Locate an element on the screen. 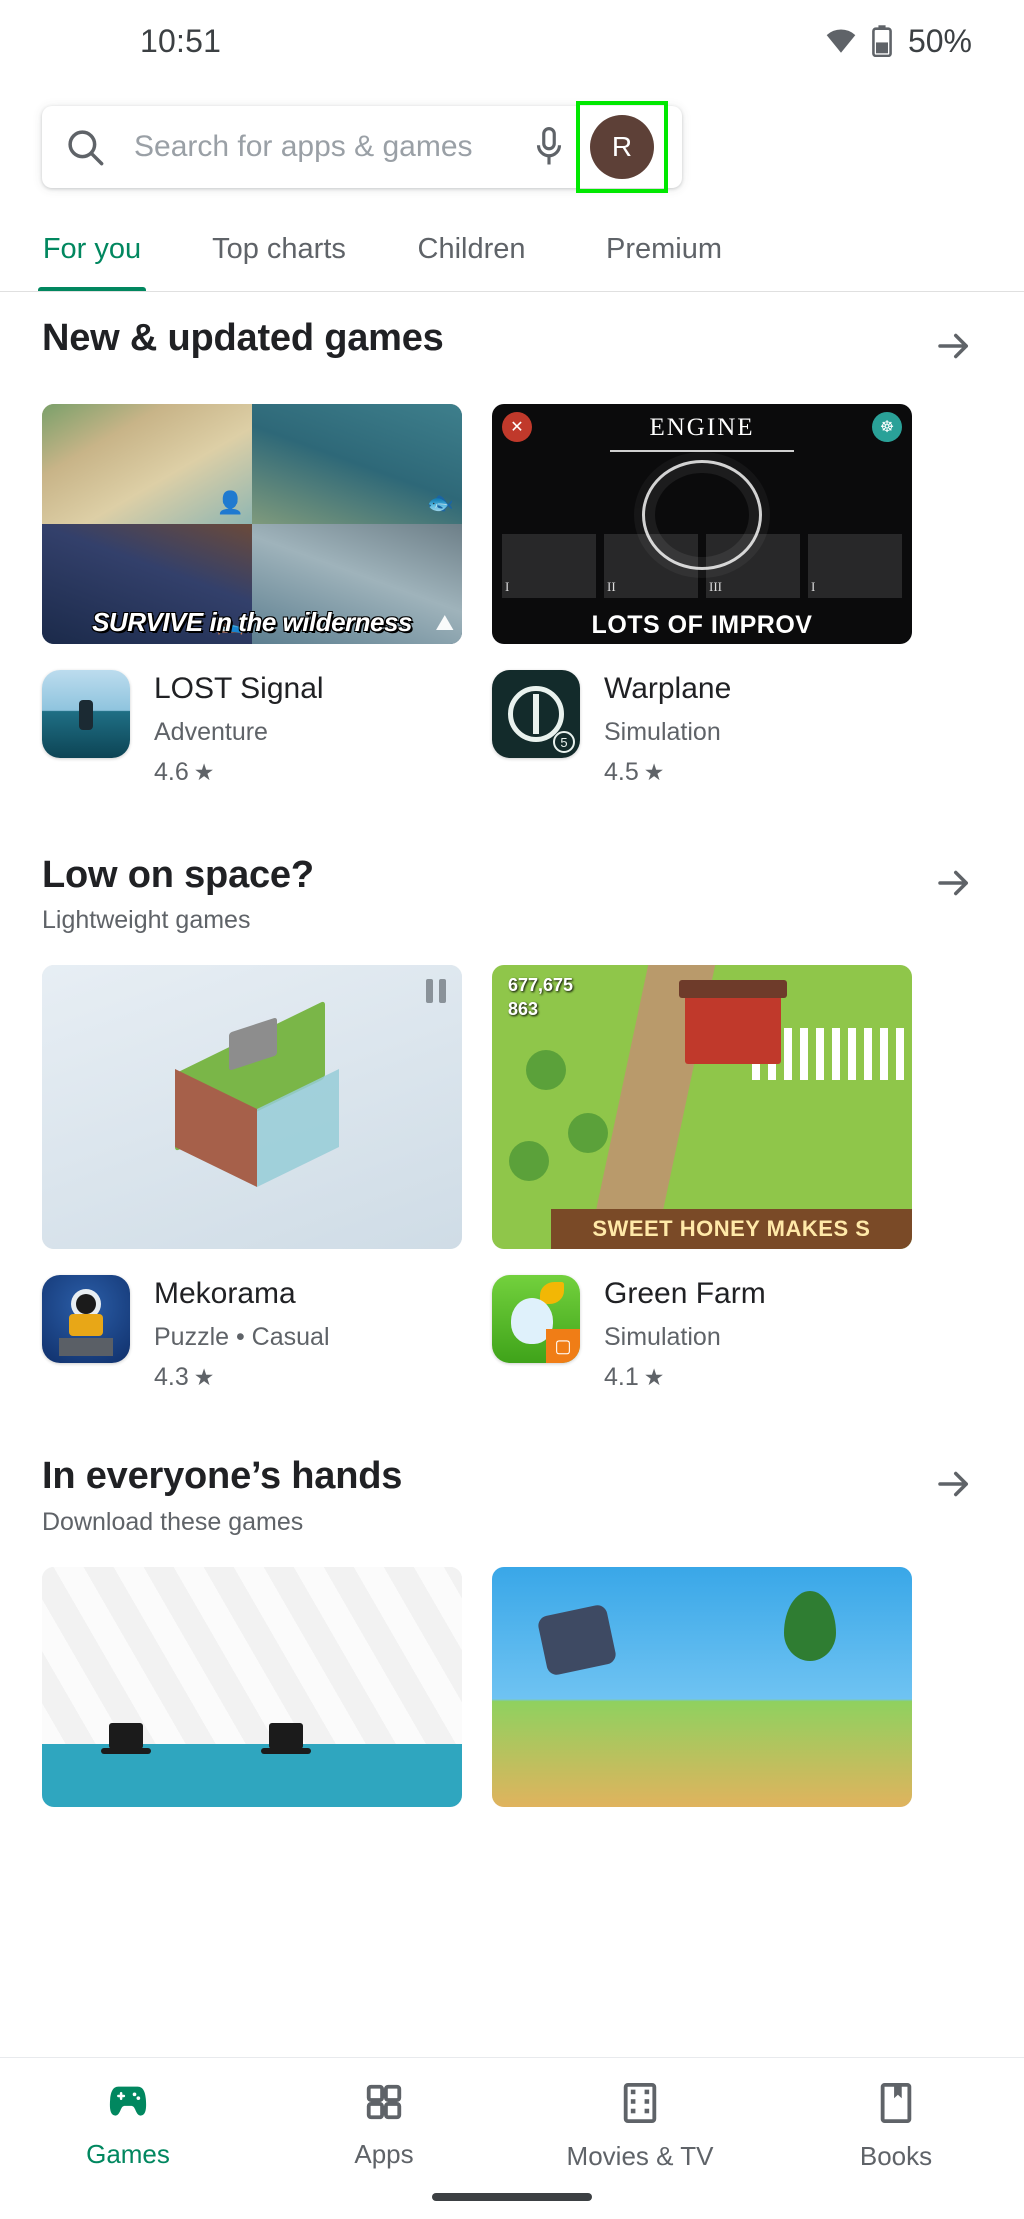 This screenshot has width=1024, height=2219. tab-label: For you is located at coordinates (92, 248).